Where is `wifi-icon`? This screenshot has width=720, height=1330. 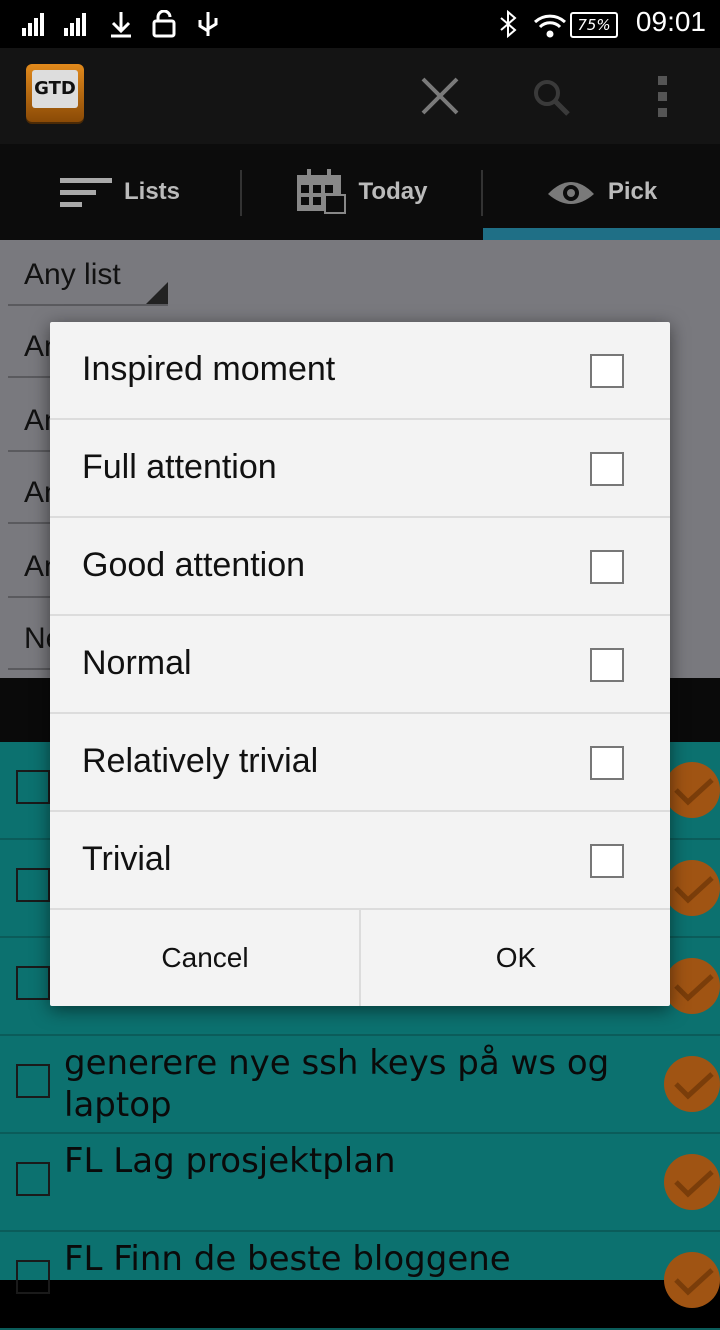
wifi-icon is located at coordinates (550, 26).